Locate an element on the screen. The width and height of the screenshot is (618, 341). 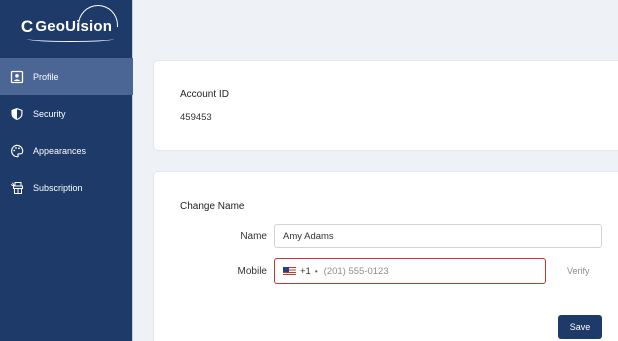
name-input: Amy Adams is located at coordinates (438, 236).